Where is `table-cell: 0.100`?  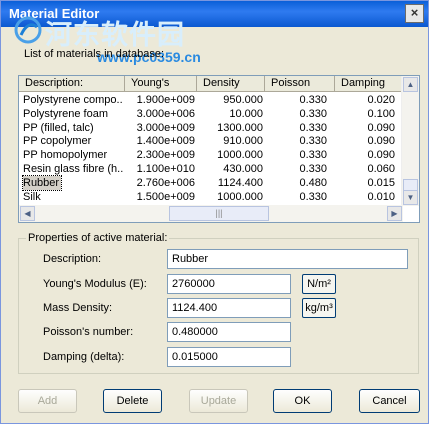
table-cell: 0.100 is located at coordinates (381, 113).